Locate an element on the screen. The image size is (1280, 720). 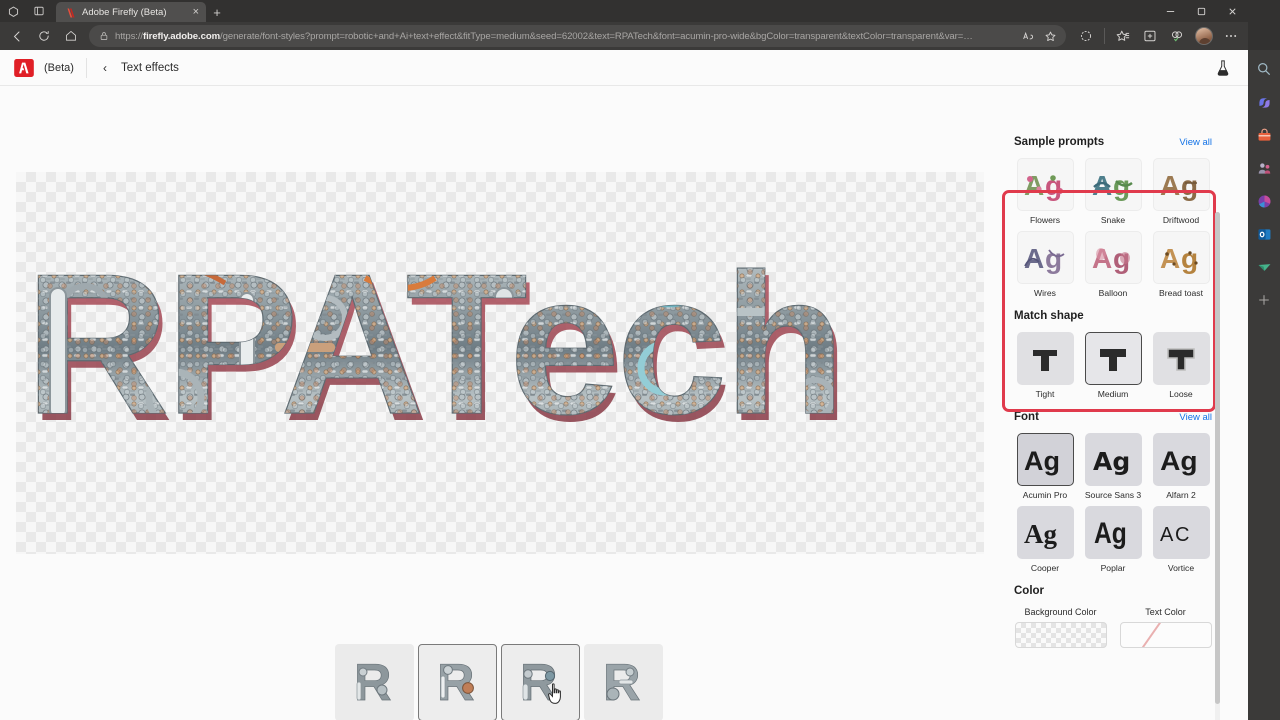
close-button is located at coordinates (1232, 11).